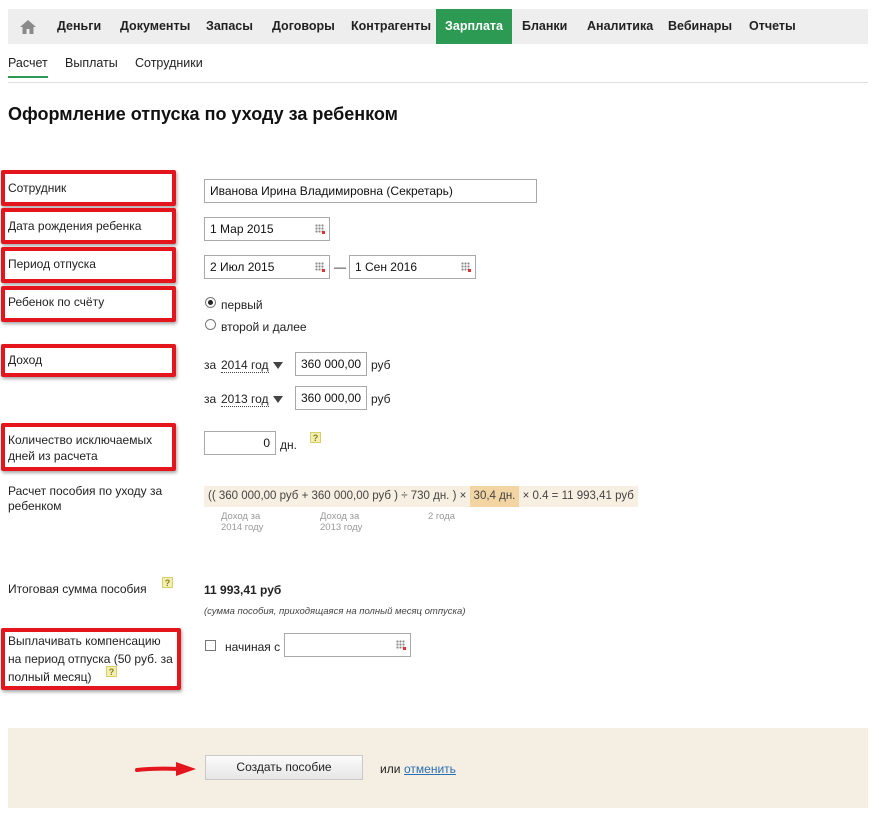  What do you see at coordinates (258, 496) in the screenshot?
I see `formula-value-1: 360 000,00 руб` at bounding box center [258, 496].